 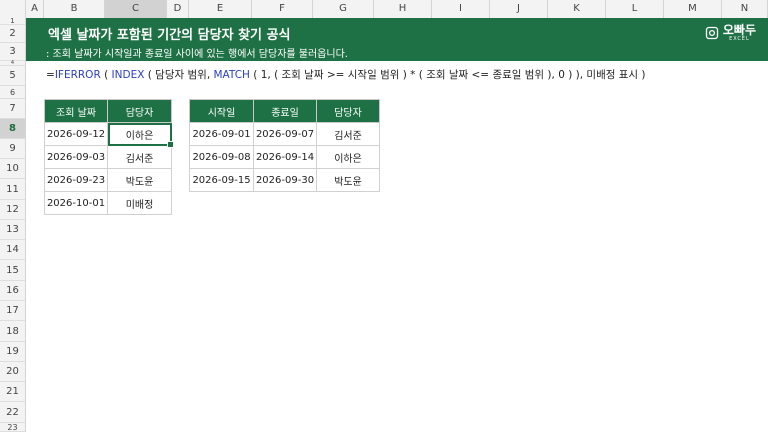 What do you see at coordinates (35, 9) in the screenshot?
I see `col-header-a: A` at bounding box center [35, 9].